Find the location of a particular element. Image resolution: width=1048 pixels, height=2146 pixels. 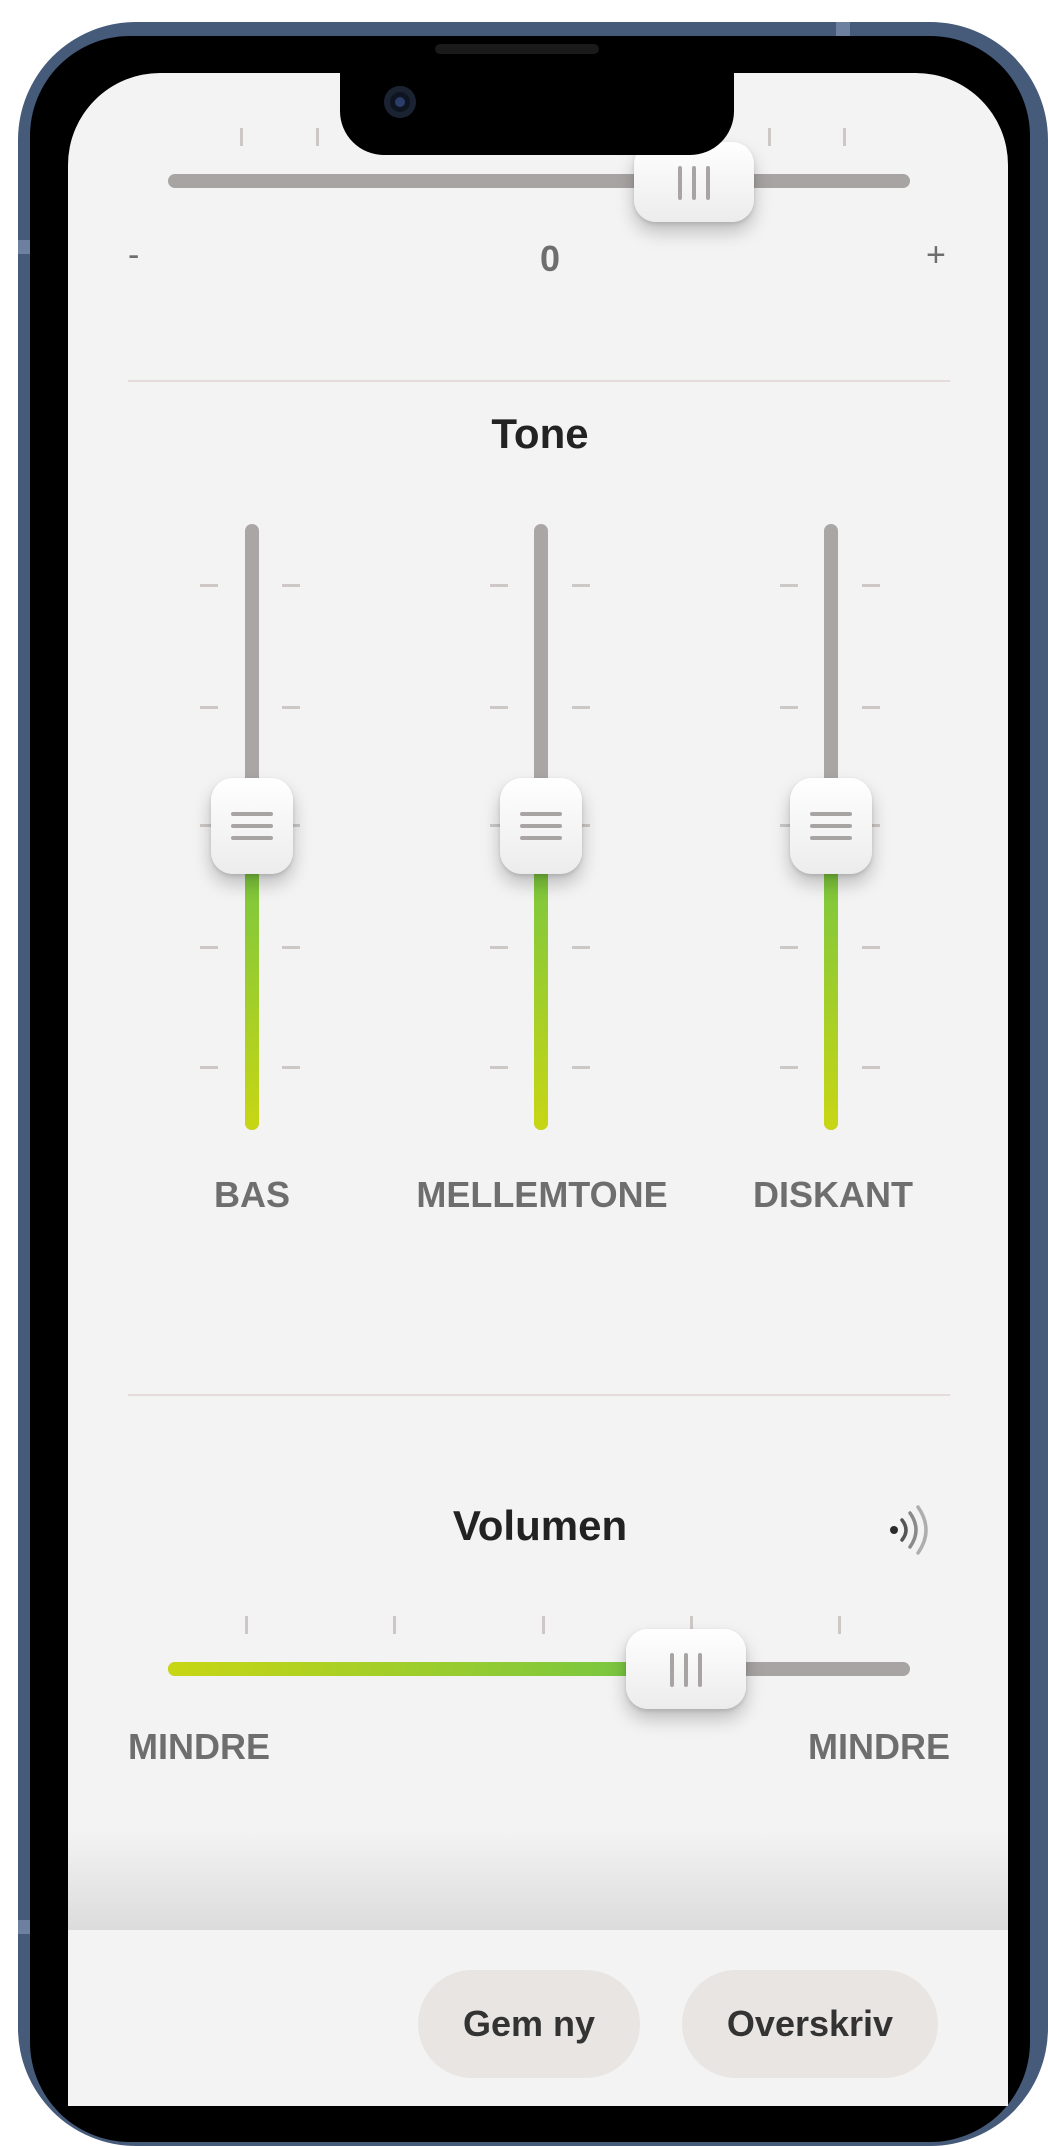

volume-title: Volumen is located at coordinates (540, 1525).